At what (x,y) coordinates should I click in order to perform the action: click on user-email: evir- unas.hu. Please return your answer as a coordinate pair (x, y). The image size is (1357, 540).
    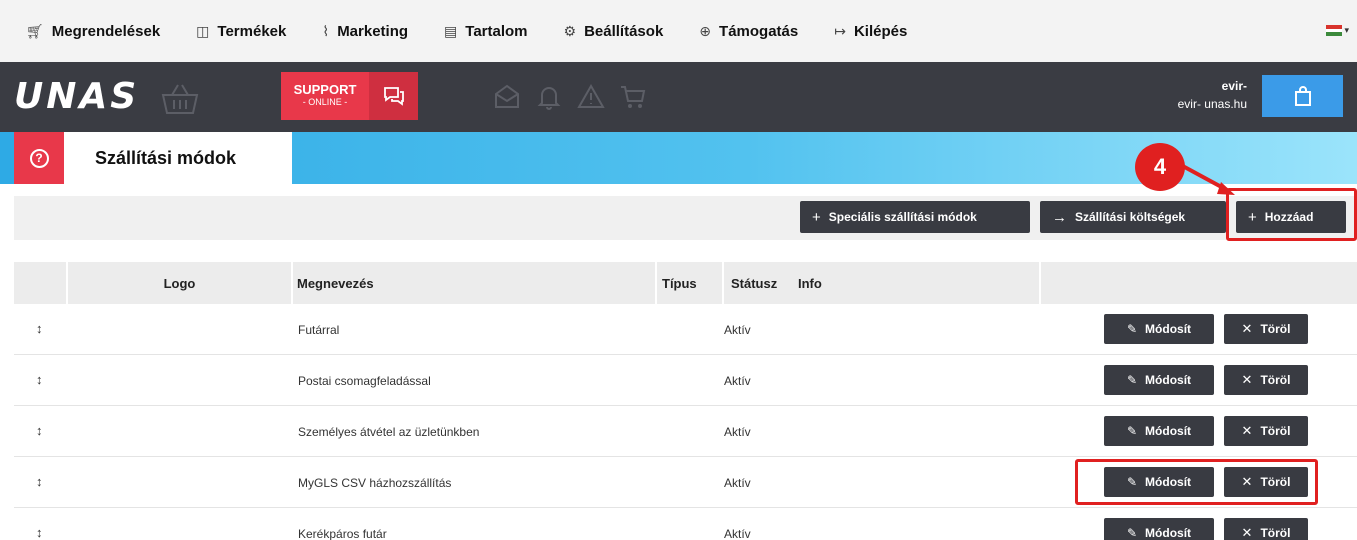
    Looking at the image, I should click on (1212, 104).